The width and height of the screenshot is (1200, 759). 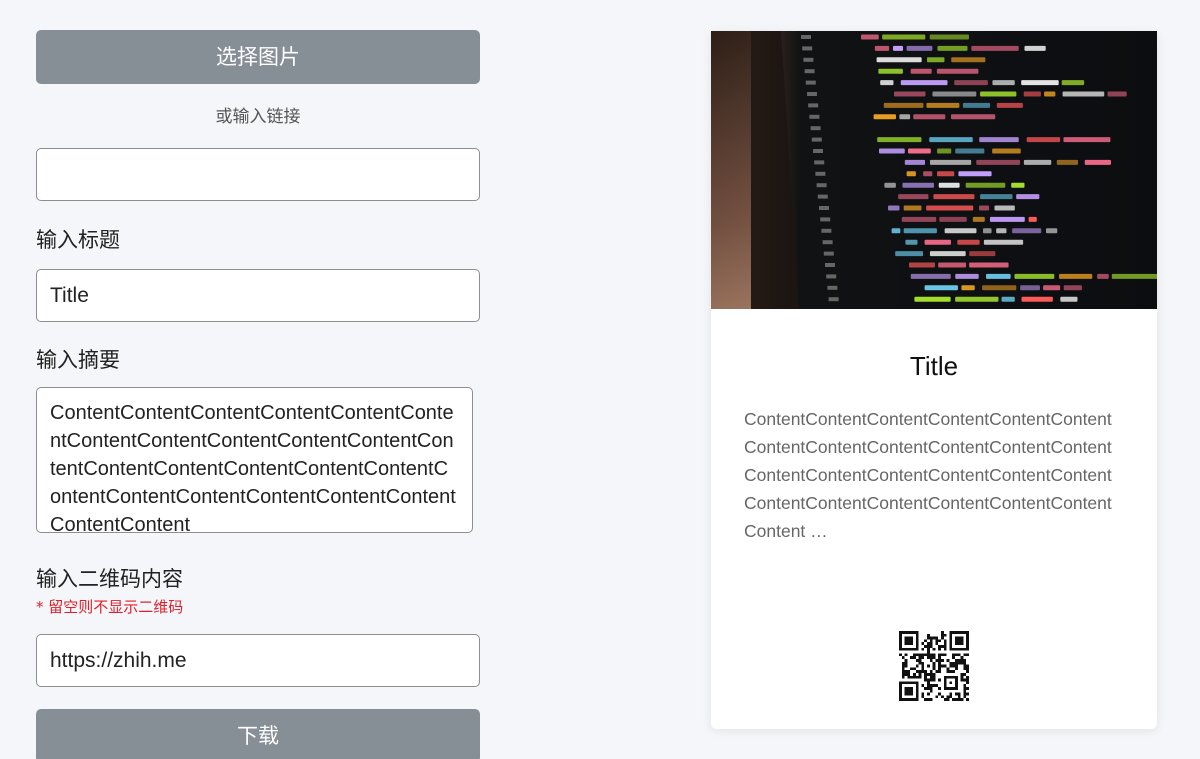 I want to click on download-button: 下载, so click(x=258, y=734).